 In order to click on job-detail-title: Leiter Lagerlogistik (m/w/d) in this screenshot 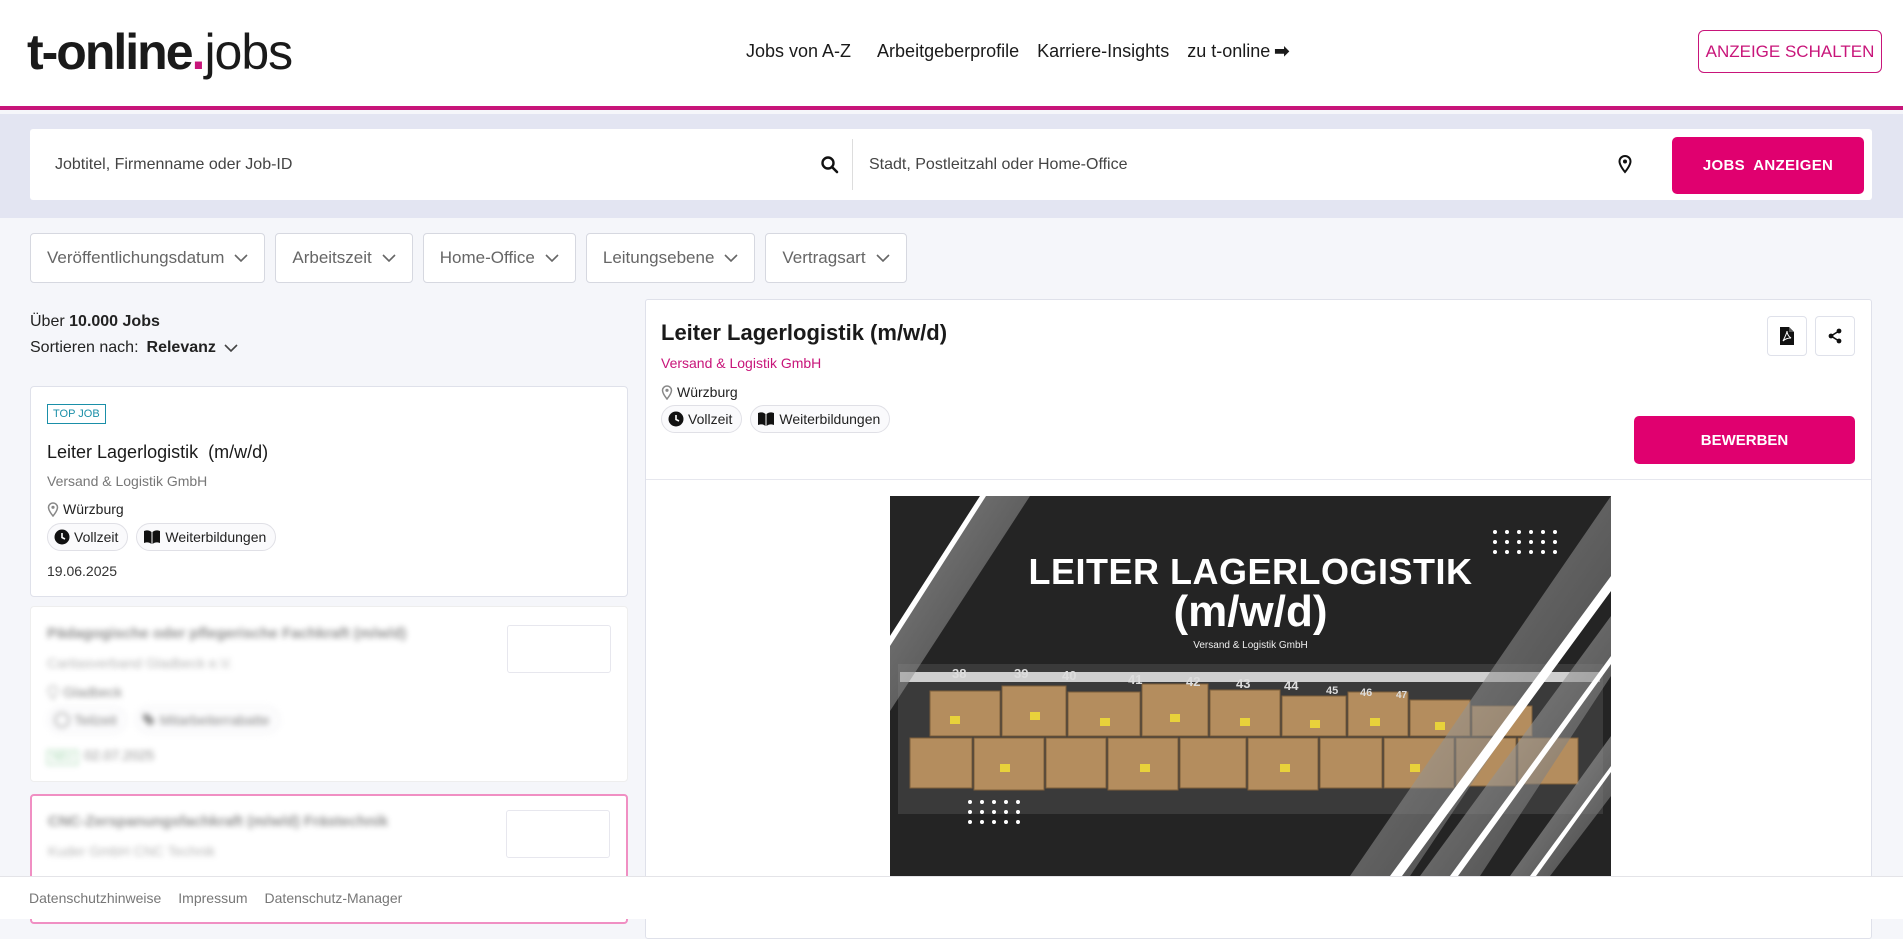, I will do `click(804, 332)`.